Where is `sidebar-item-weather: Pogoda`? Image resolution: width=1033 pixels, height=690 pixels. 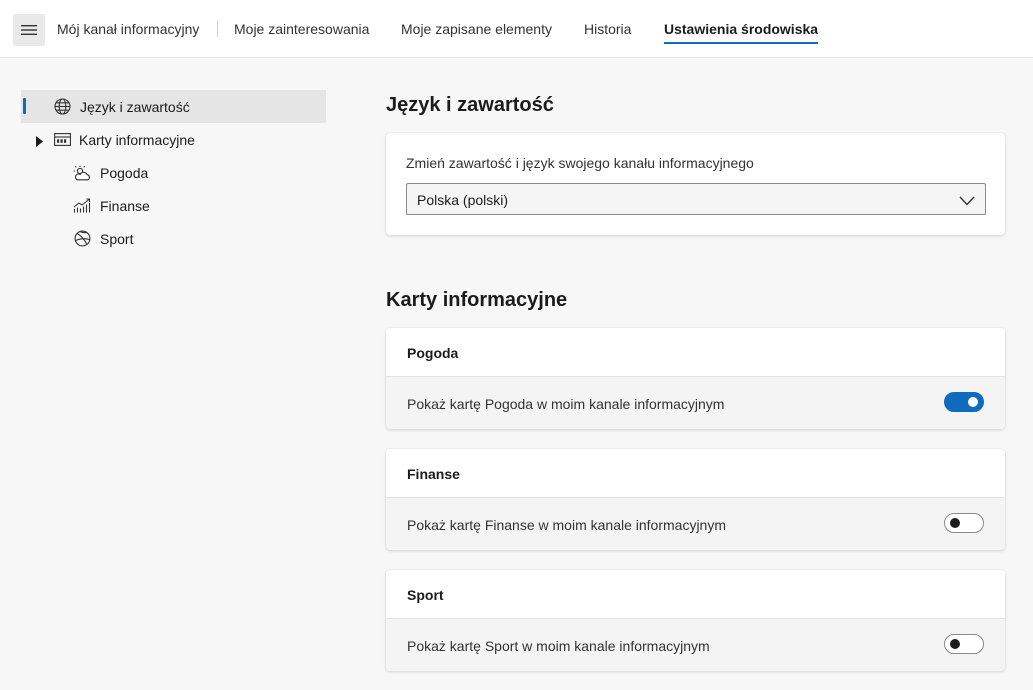 sidebar-item-weather: Pogoda is located at coordinates (199, 172).